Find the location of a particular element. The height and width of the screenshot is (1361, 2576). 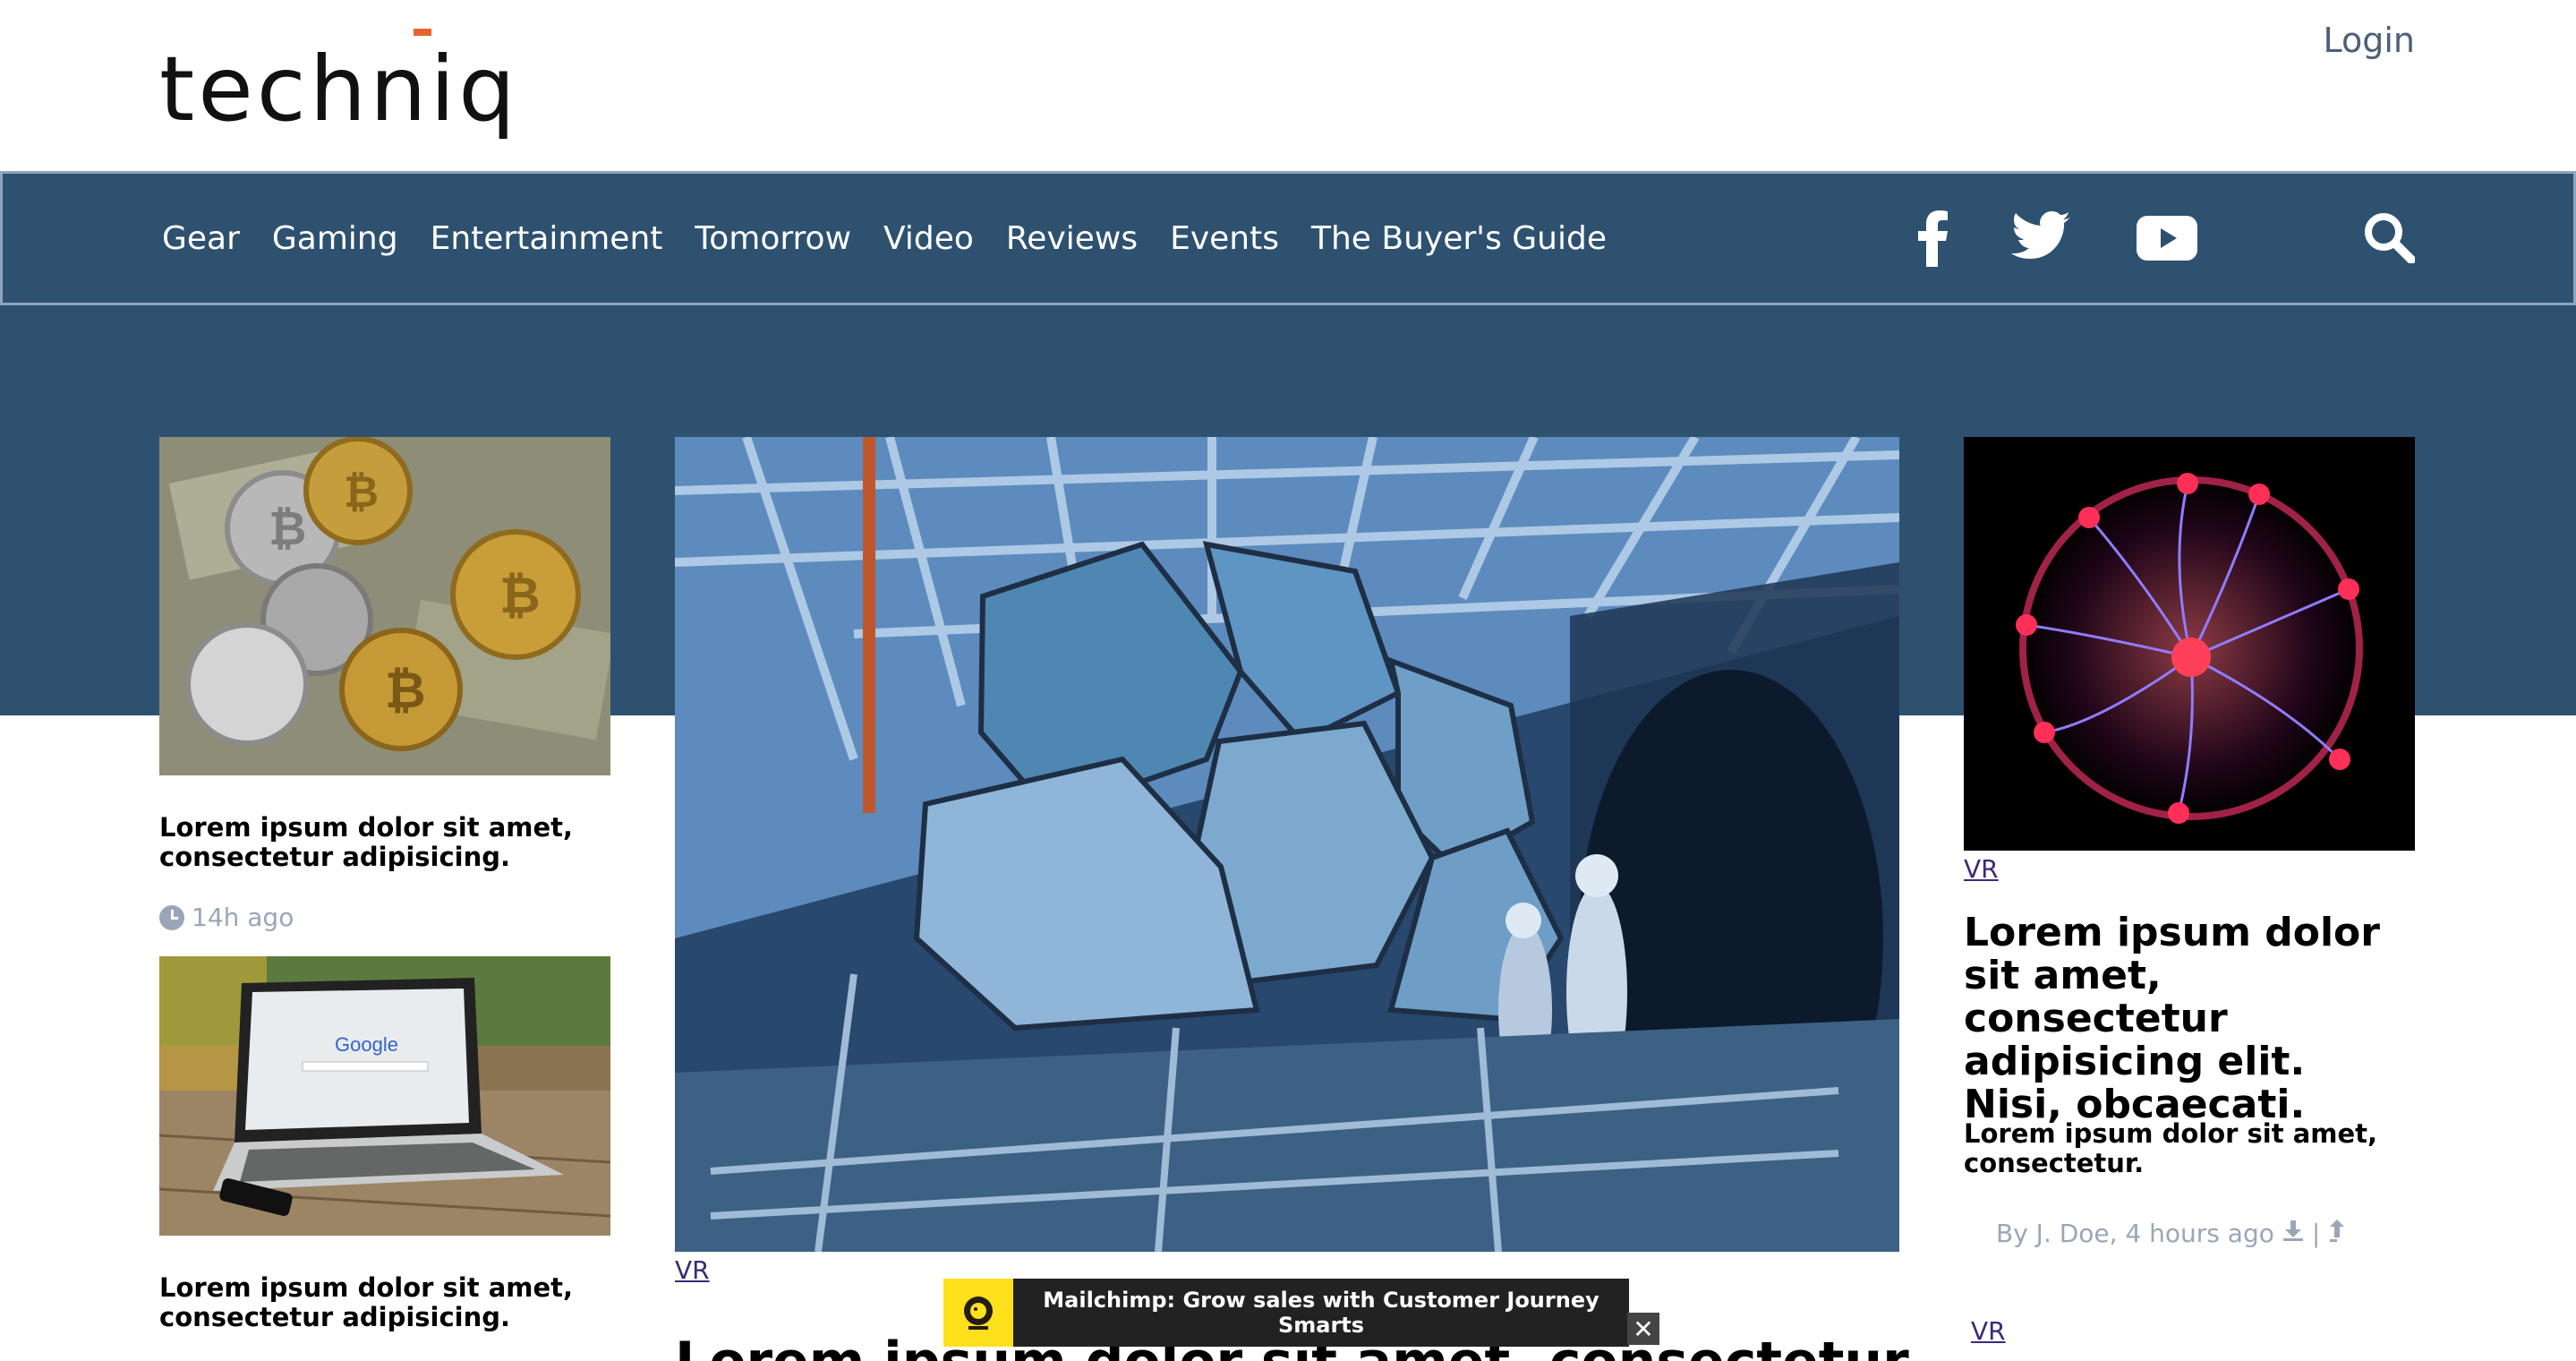

svg-text: Google is located at coordinates (366, 1044).